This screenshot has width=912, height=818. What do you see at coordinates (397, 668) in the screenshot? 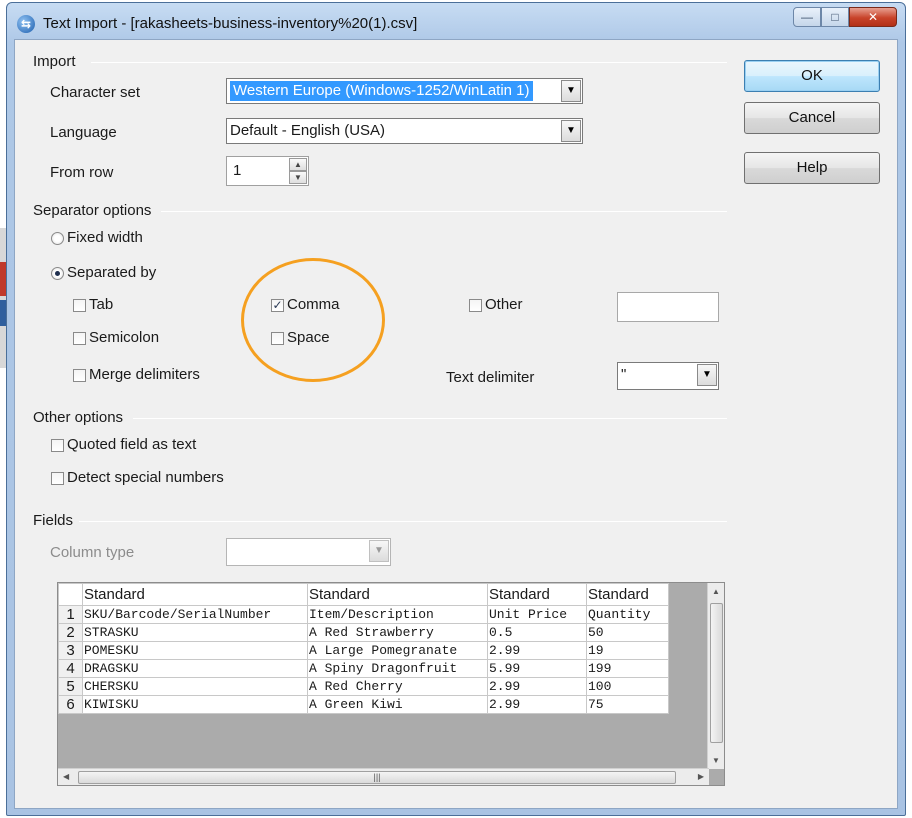
I see `table-cell: A Spiny Dragonfruit` at bounding box center [397, 668].